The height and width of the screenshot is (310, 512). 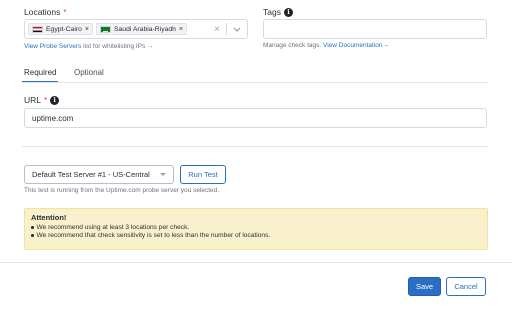 What do you see at coordinates (114, 46) in the screenshot?
I see `probe-servers-hint-text: list for whitelisting IPs` at bounding box center [114, 46].